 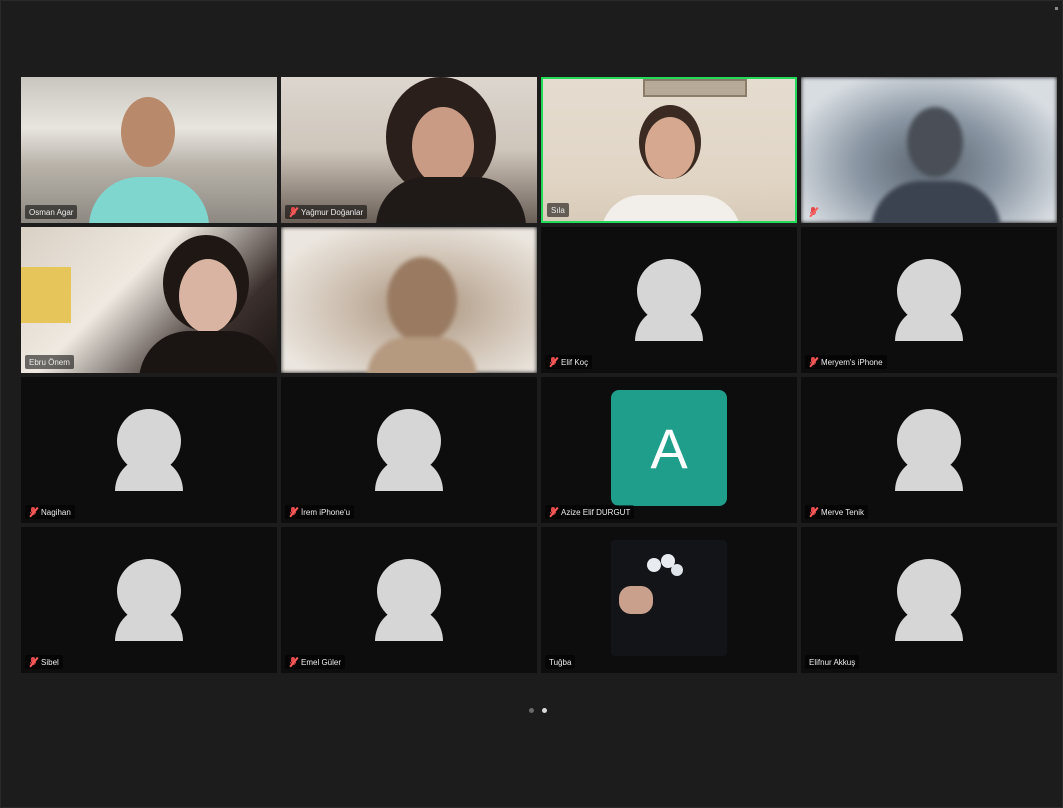 I want to click on participant-name: Tuğba, so click(x=560, y=662).